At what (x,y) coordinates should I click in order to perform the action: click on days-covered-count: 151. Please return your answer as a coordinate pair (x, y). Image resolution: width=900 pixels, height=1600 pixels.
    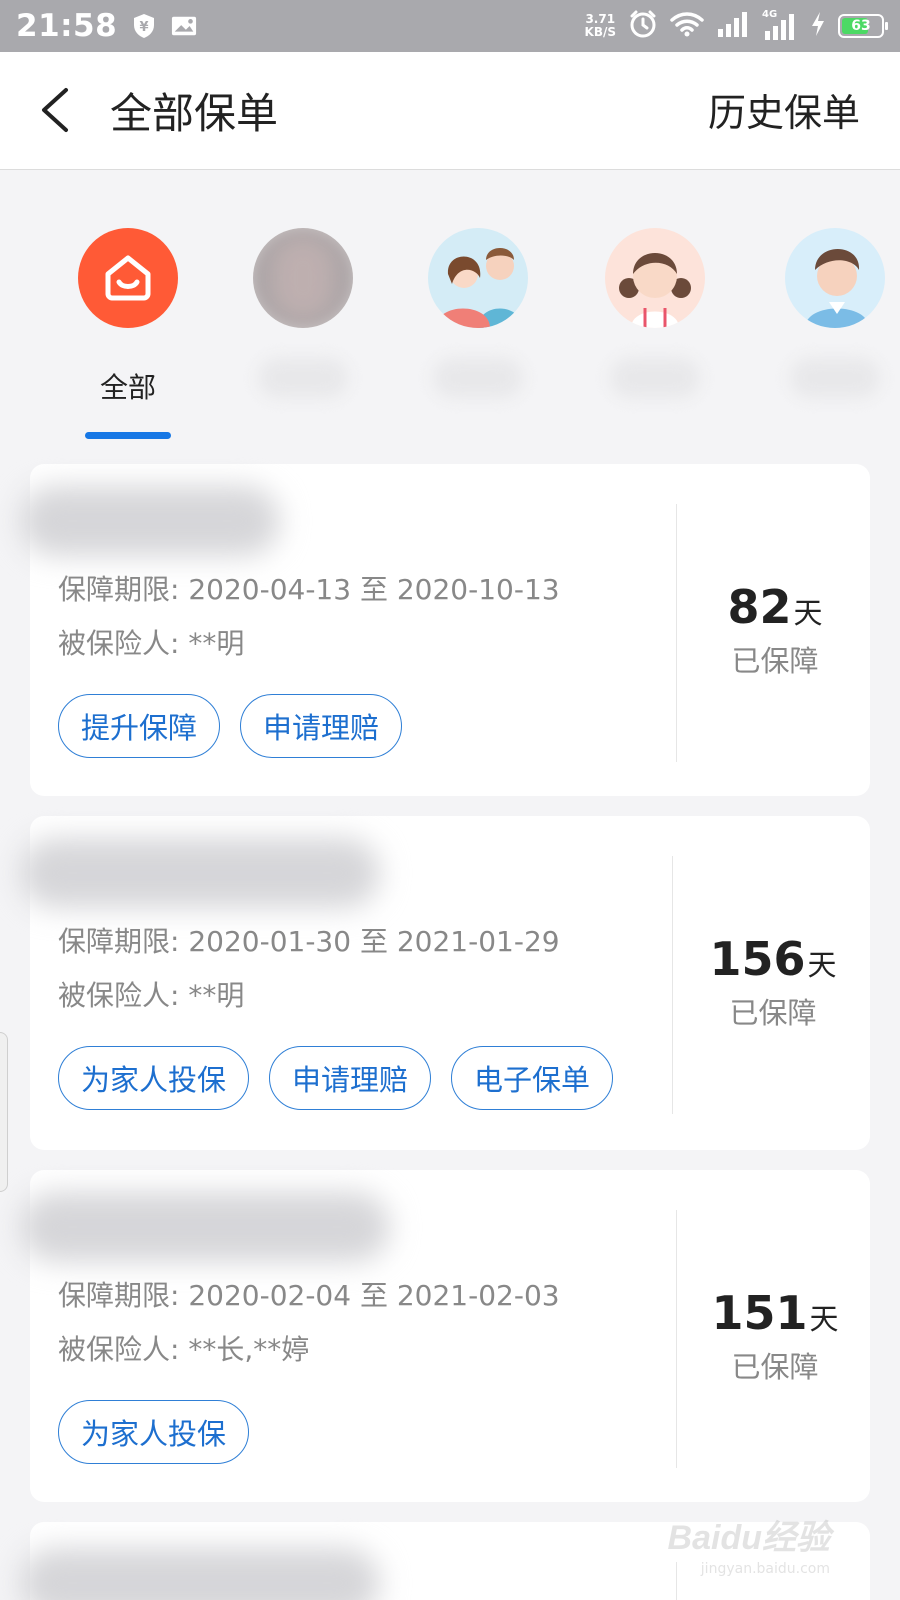
    Looking at the image, I should click on (759, 1313).